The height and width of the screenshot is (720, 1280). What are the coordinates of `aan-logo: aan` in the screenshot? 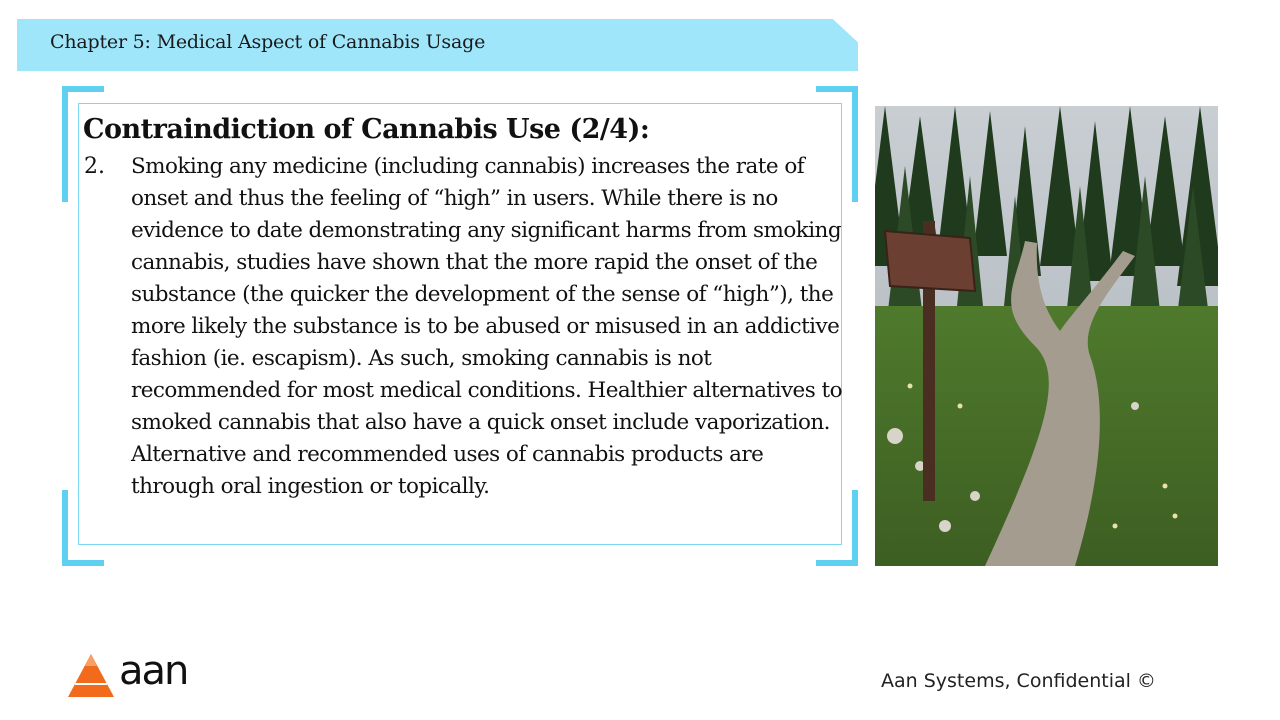 It's located at (132, 674).